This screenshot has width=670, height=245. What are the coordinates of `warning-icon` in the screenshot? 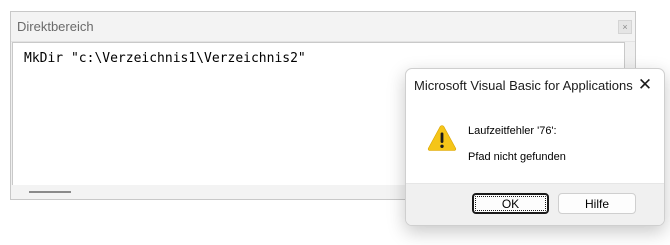 It's located at (442, 138).